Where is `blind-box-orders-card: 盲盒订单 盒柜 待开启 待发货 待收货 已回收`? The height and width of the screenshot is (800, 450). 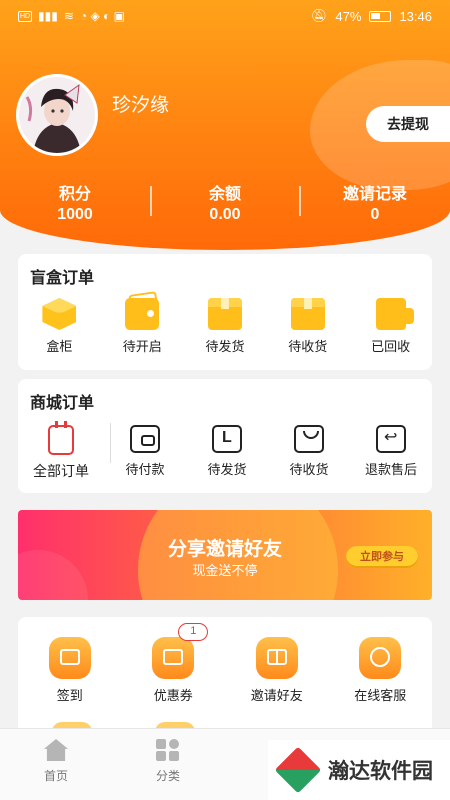
blind-box-orders-card: 盲盒订单 盒柜 待开启 待发货 待收货 已回收 is located at coordinates (225, 312).